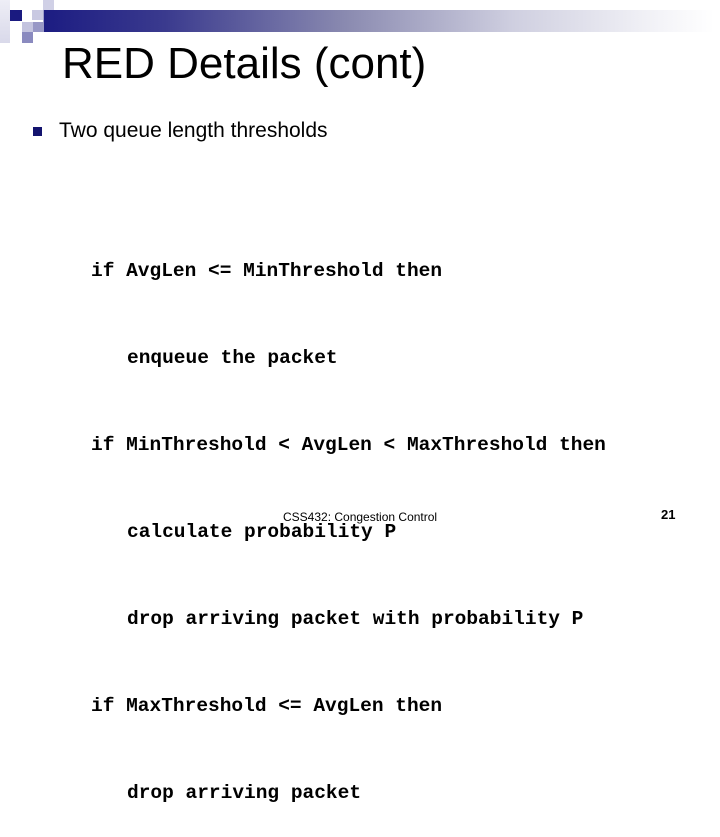 Image resolution: width=720 pixels, height=837 pixels. What do you see at coordinates (267, 271) in the screenshot?
I see `code-line: if AvgLen <= MinThreshold then` at bounding box center [267, 271].